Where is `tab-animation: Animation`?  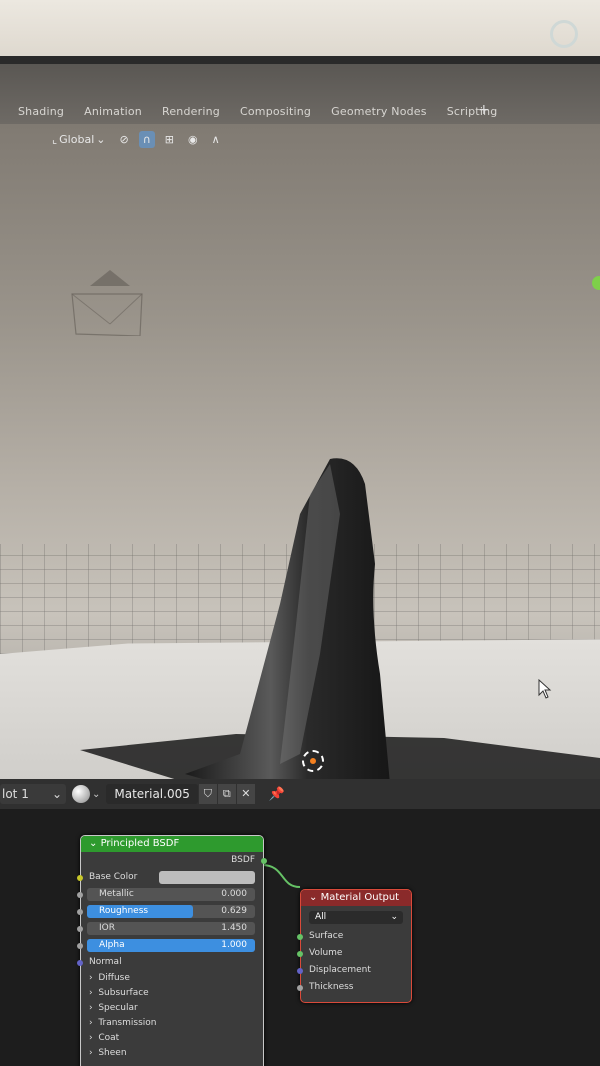
tab-animation: Animation is located at coordinates (113, 111).